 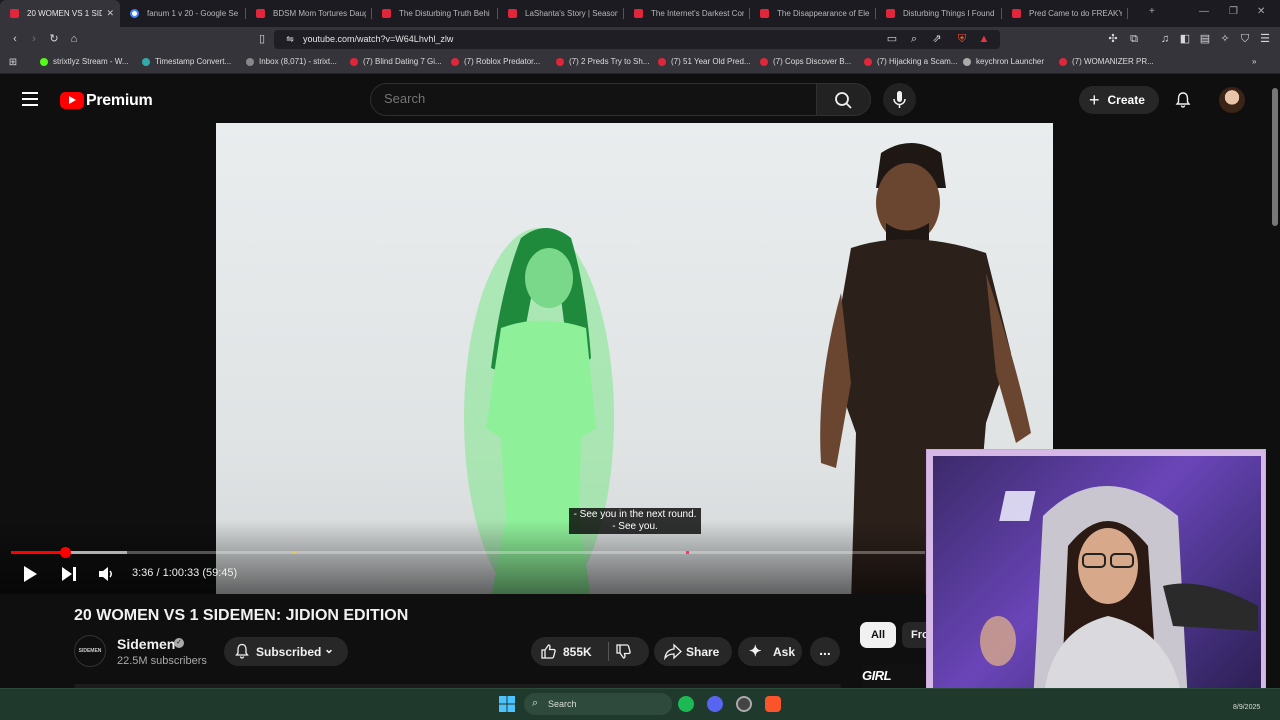 I want to click on browser-tab: BDSM Mom Tortures Daug, so click(x=309, y=13).